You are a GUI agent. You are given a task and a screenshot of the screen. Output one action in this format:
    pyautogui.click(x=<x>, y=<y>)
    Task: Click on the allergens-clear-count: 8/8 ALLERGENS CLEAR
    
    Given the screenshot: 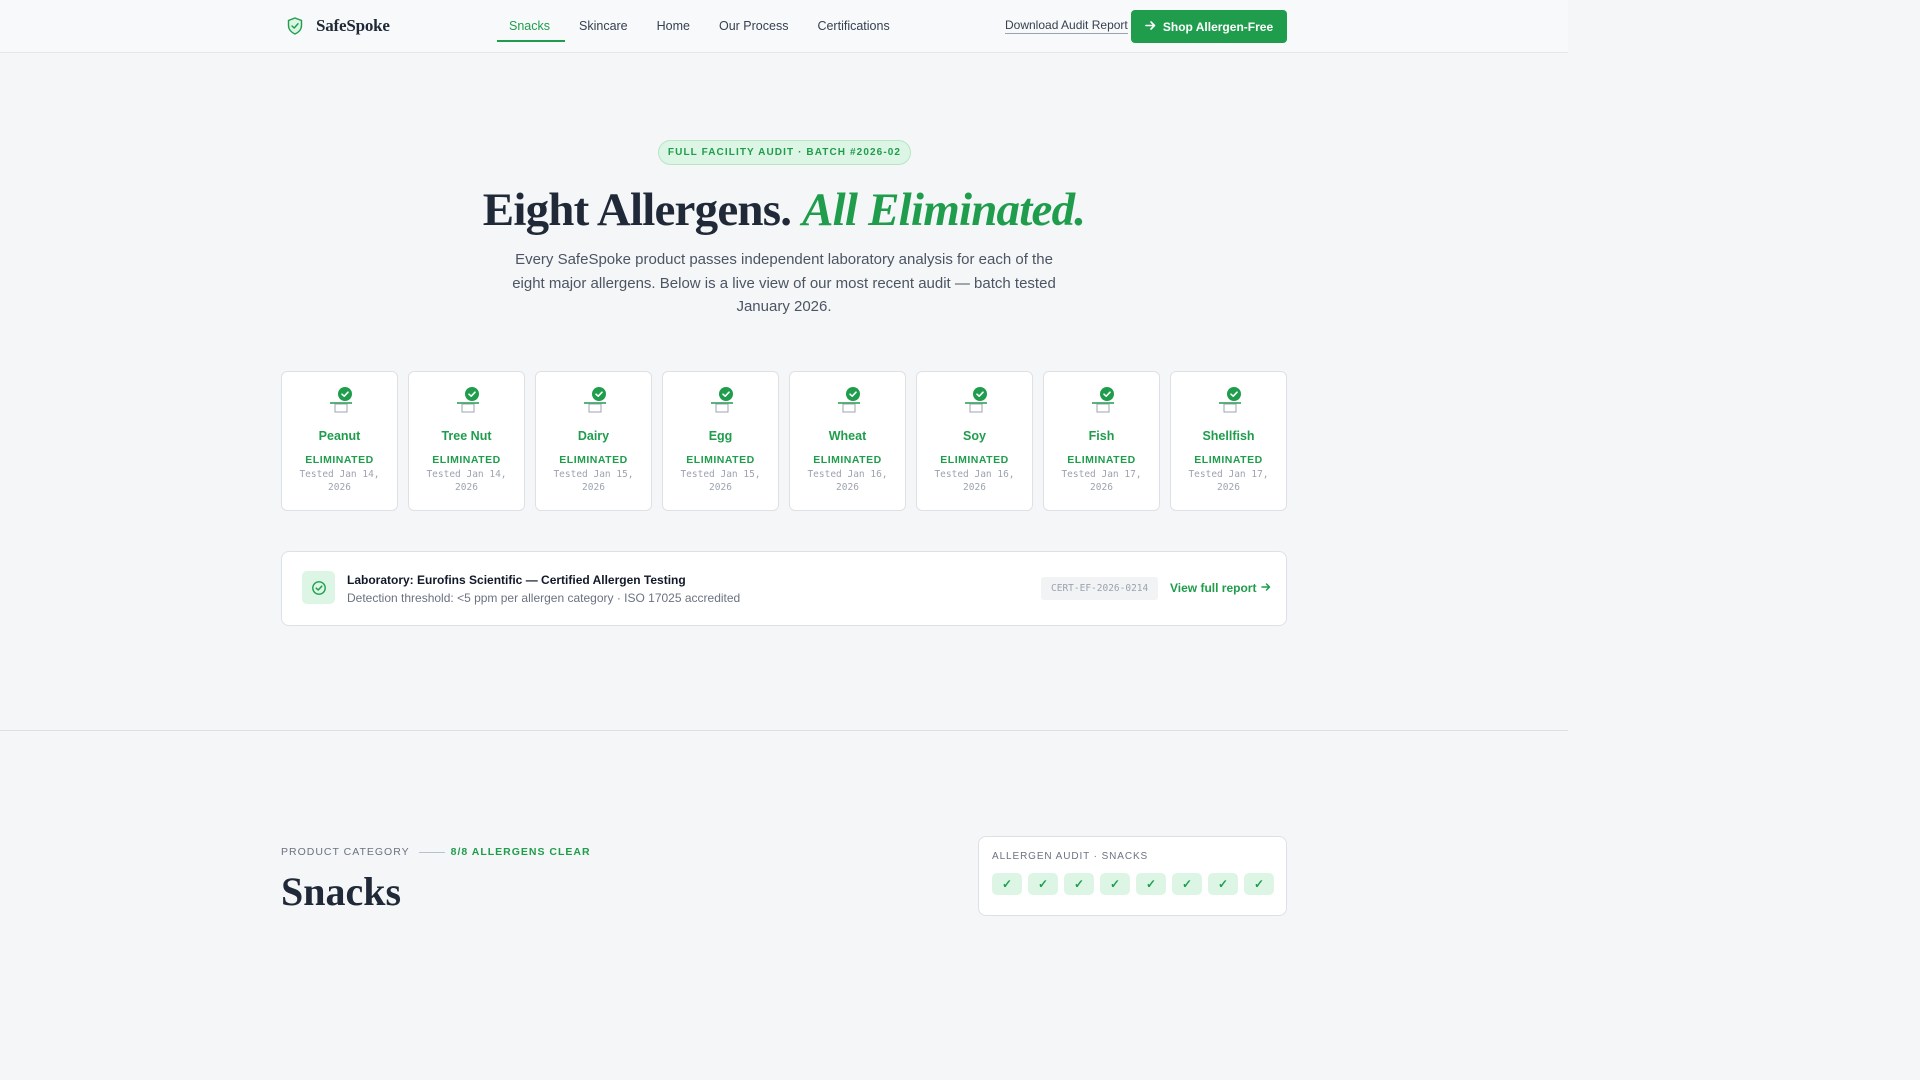 What is the action you would take?
    pyautogui.click(x=520, y=852)
    